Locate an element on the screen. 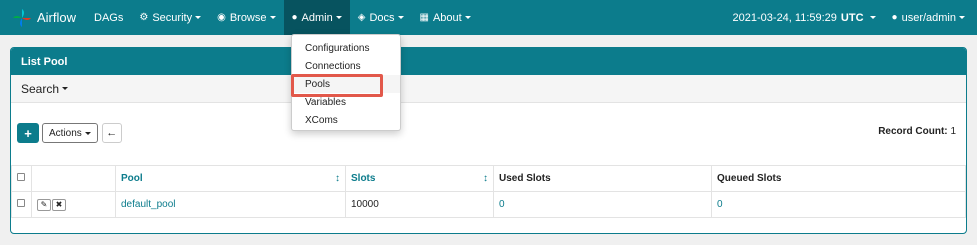 This screenshot has width=977, height=245. nav-about: ▦ About is located at coordinates (445, 17).